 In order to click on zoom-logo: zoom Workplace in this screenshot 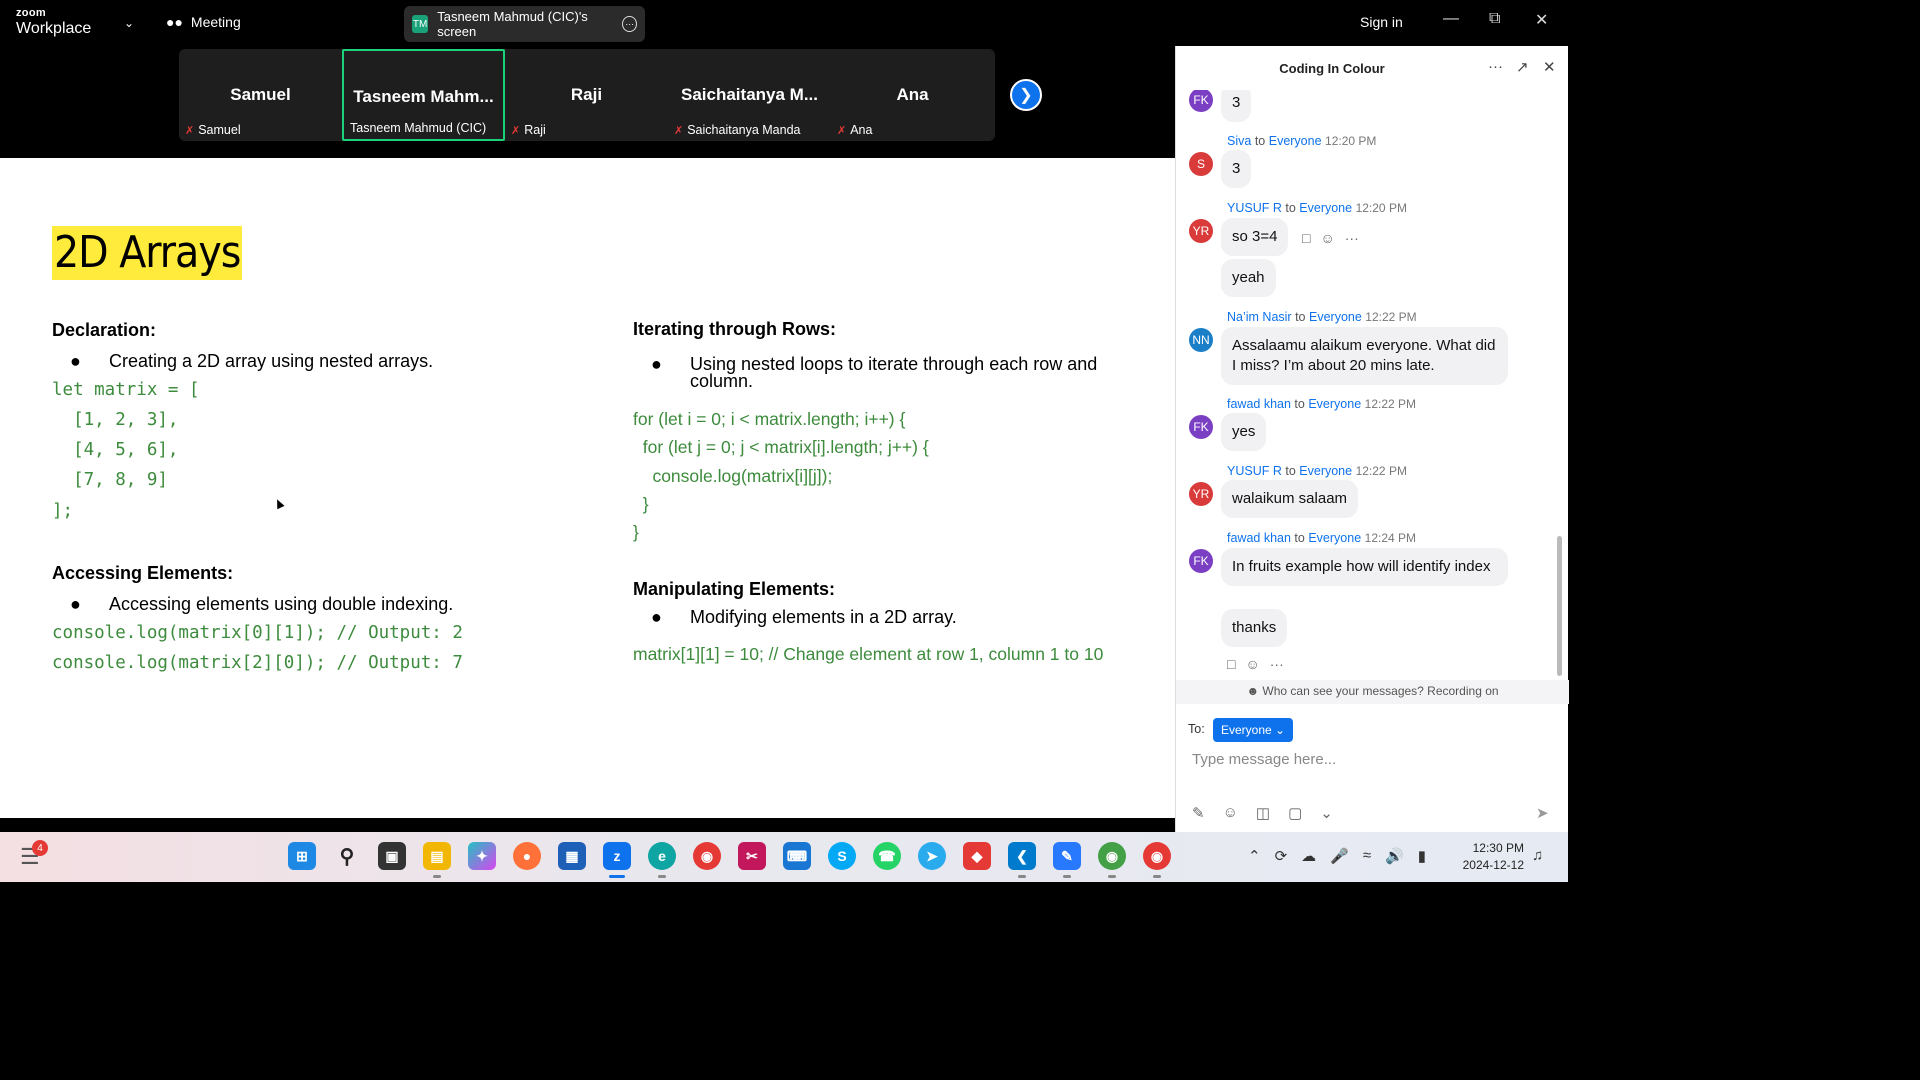, I will do `click(53, 22)`.